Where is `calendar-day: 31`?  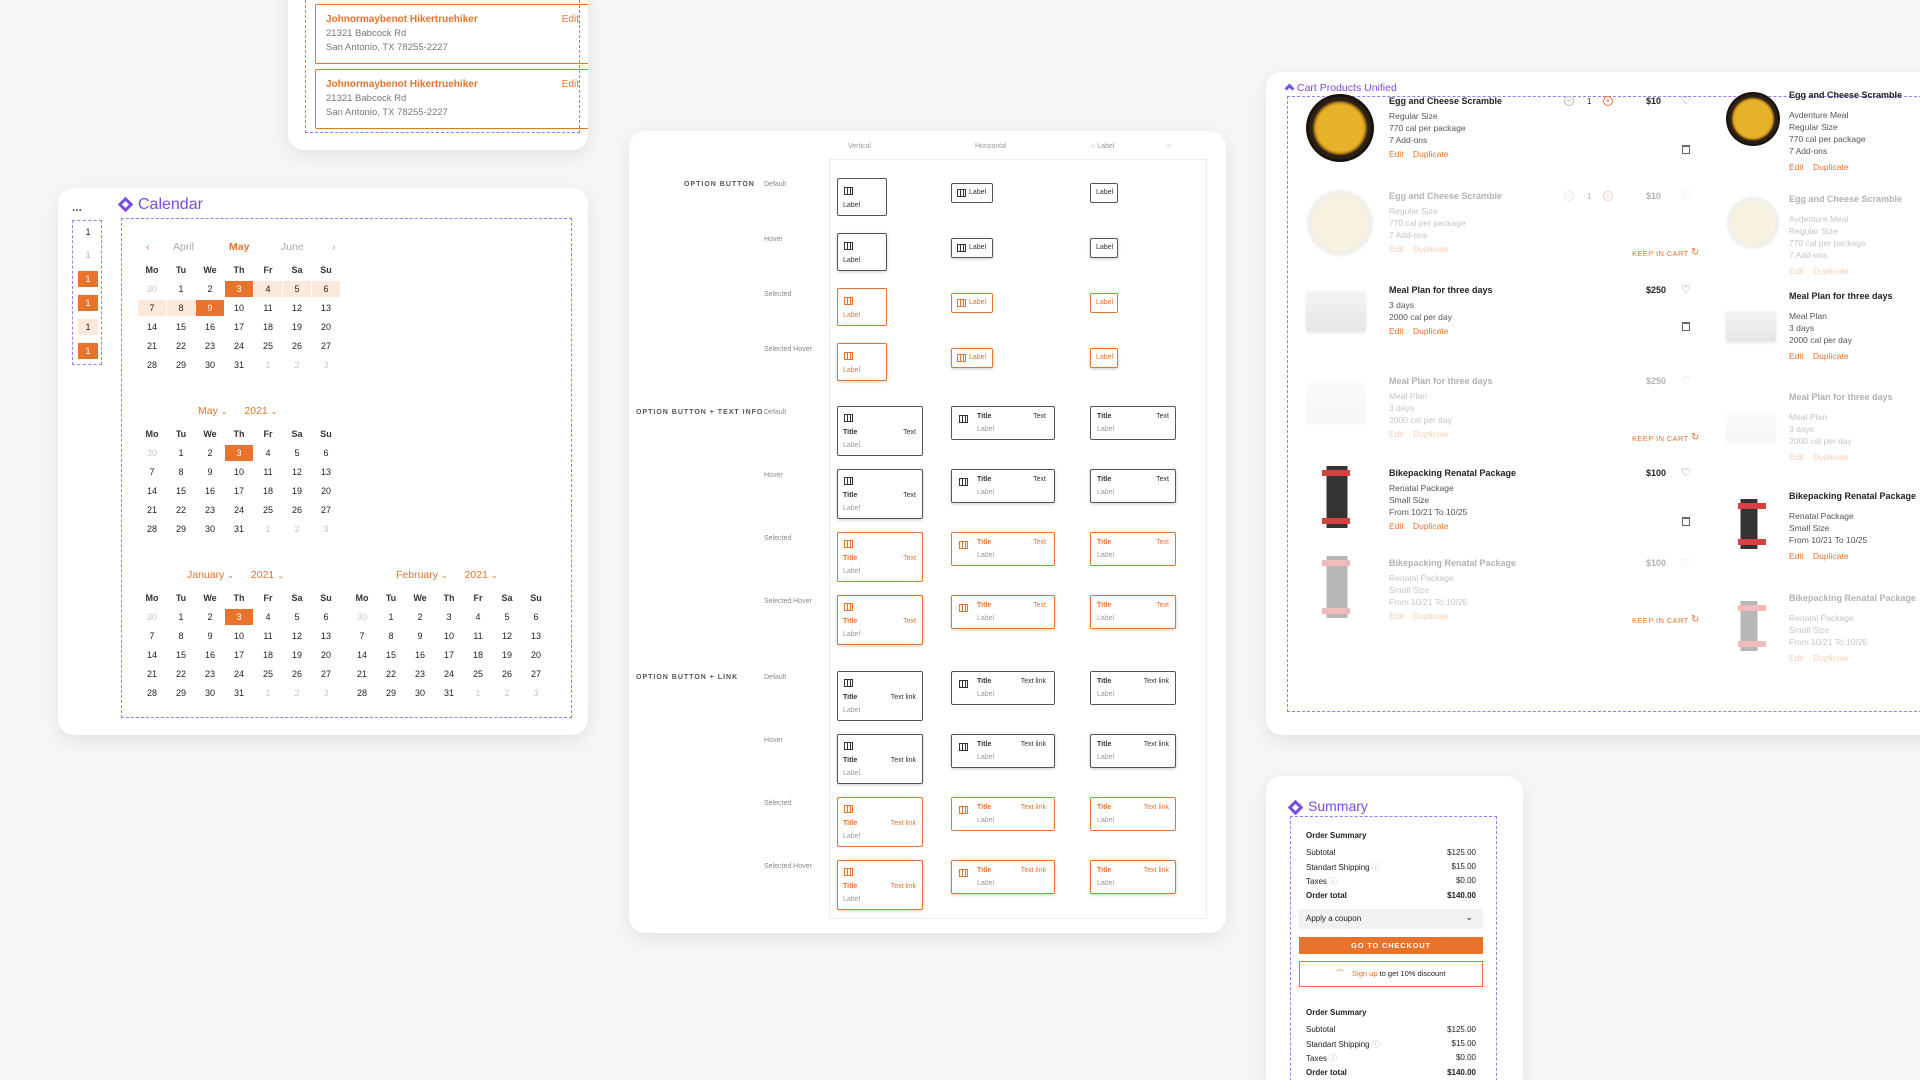 calendar-day: 31 is located at coordinates (239, 529).